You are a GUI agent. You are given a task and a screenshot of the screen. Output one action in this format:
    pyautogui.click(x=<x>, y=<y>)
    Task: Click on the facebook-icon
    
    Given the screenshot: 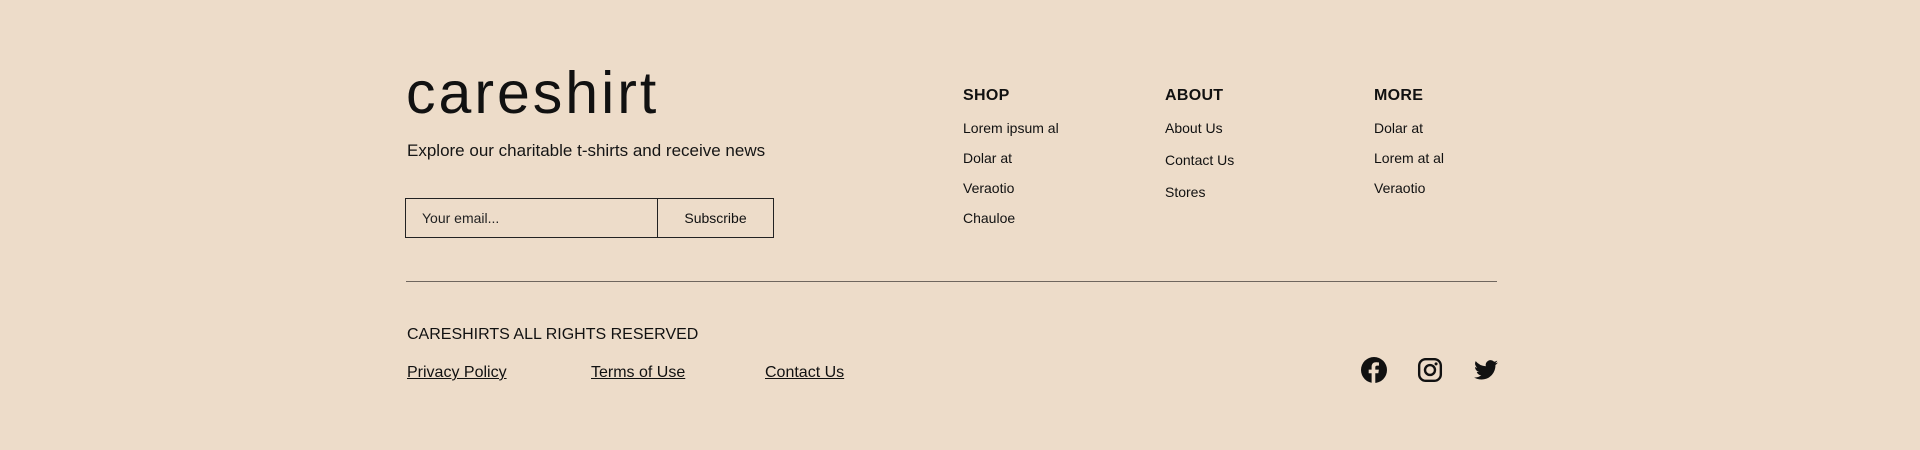 What is the action you would take?
    pyautogui.click(x=1374, y=370)
    